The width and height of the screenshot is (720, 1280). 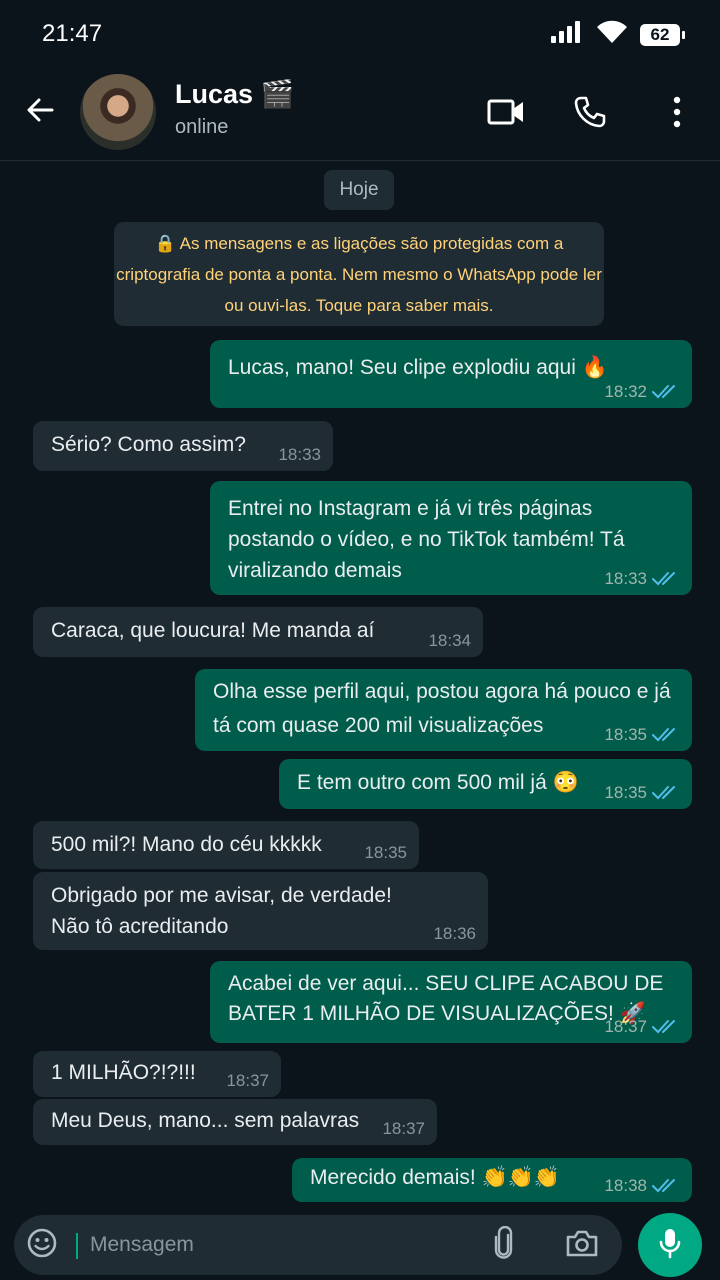 I want to click on message-text: Meu Deus, mano... sem palavras, so click(x=205, y=1120).